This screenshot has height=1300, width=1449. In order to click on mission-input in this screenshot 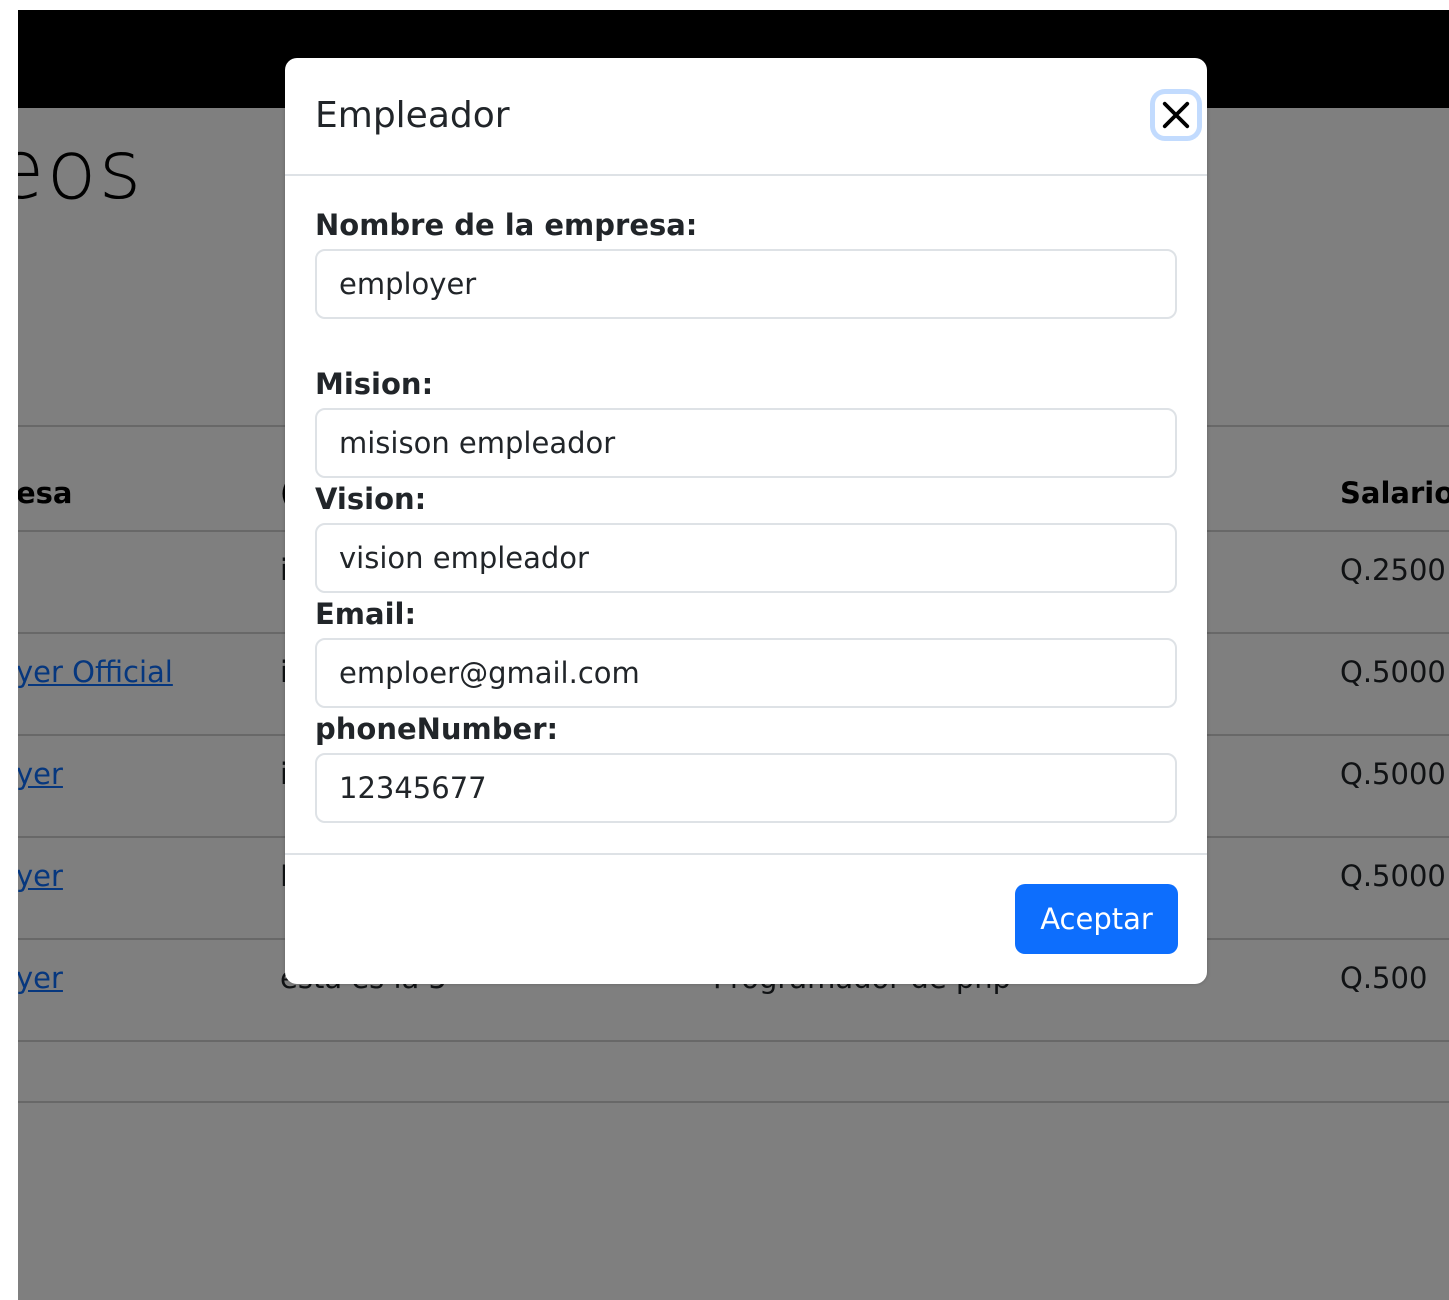, I will do `click(746, 443)`.